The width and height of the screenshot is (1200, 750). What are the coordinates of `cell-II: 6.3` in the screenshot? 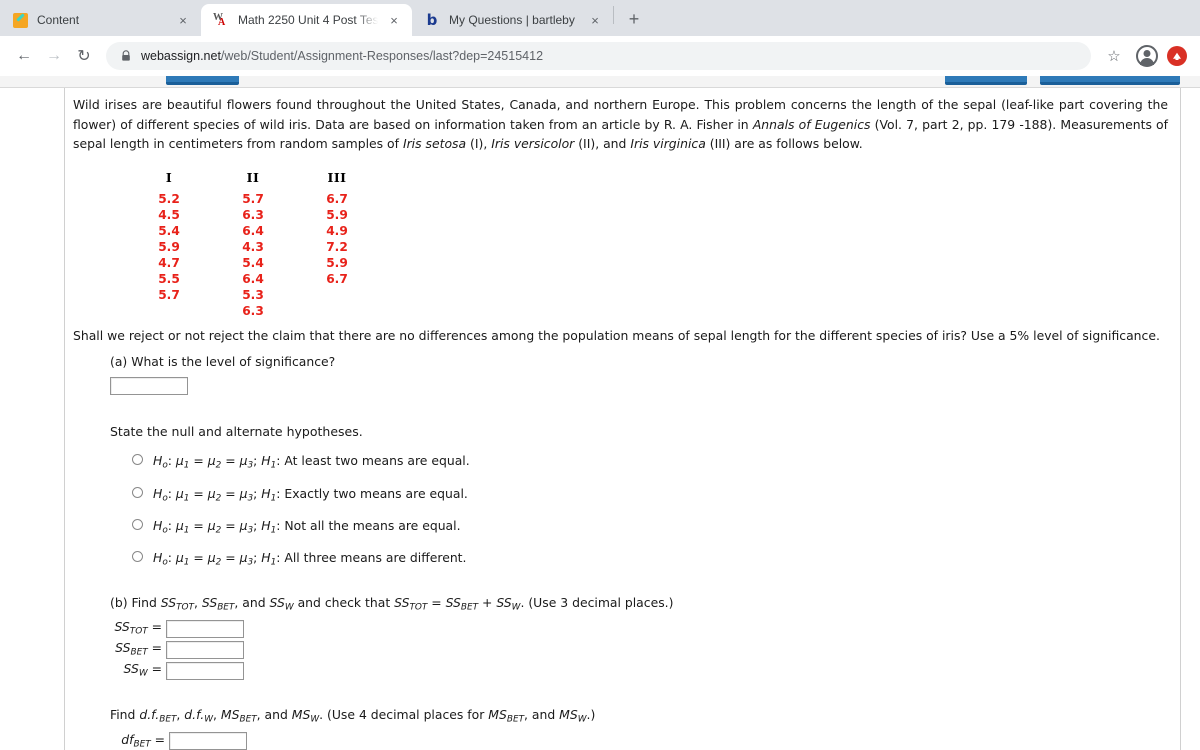 It's located at (253, 215).